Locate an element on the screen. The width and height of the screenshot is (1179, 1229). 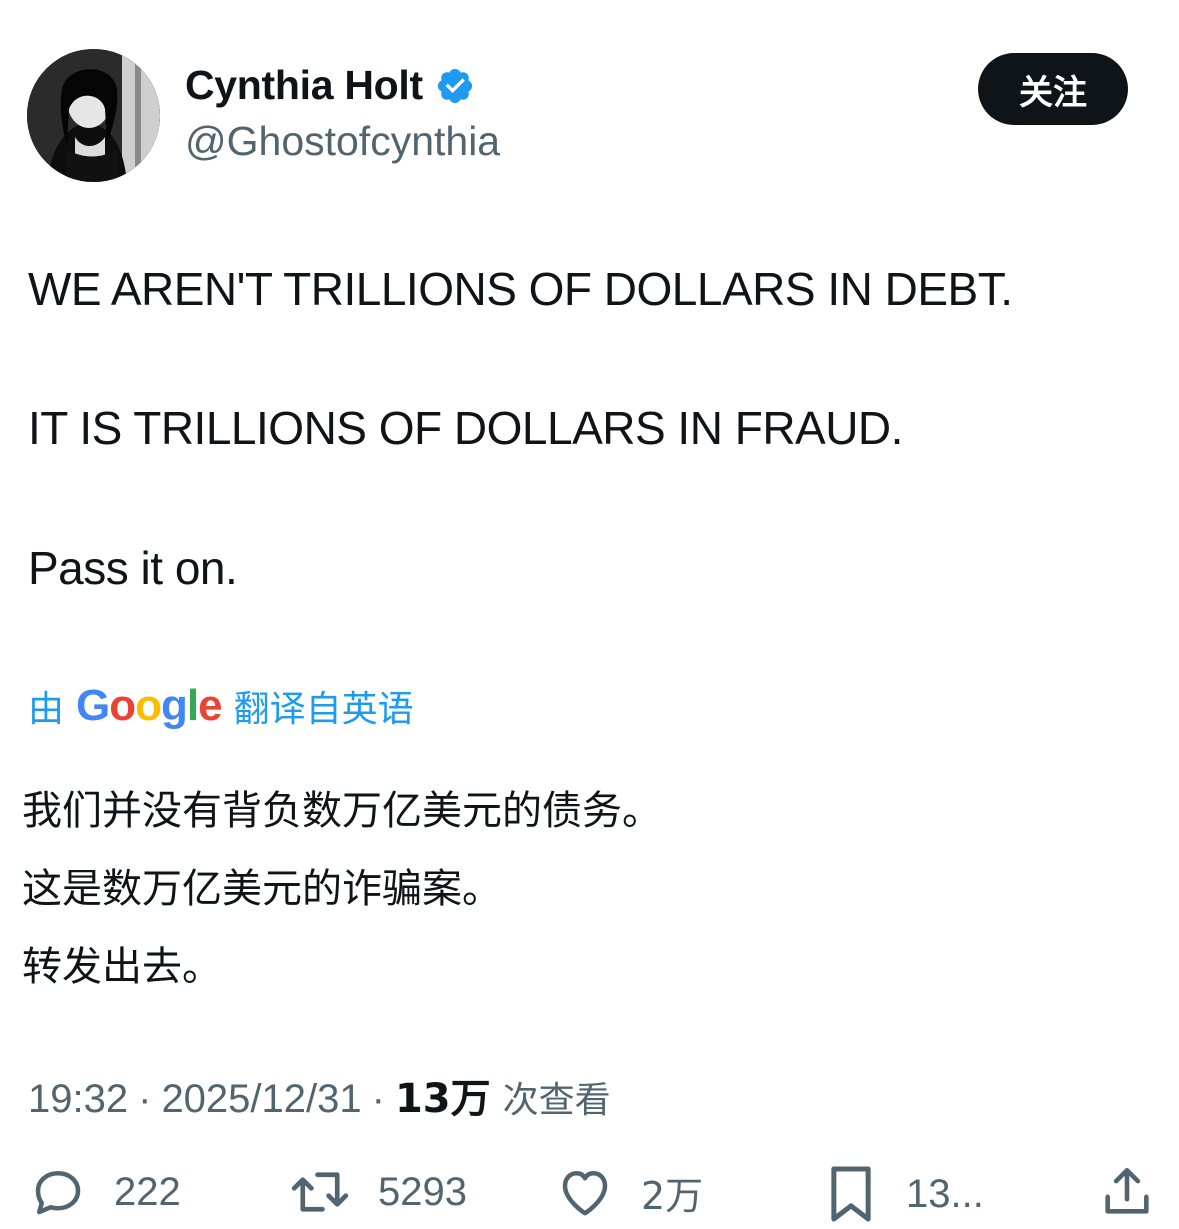
translated-line-1: 我们并没有背负数万亿美元的债务。 is located at coordinates (342, 811).